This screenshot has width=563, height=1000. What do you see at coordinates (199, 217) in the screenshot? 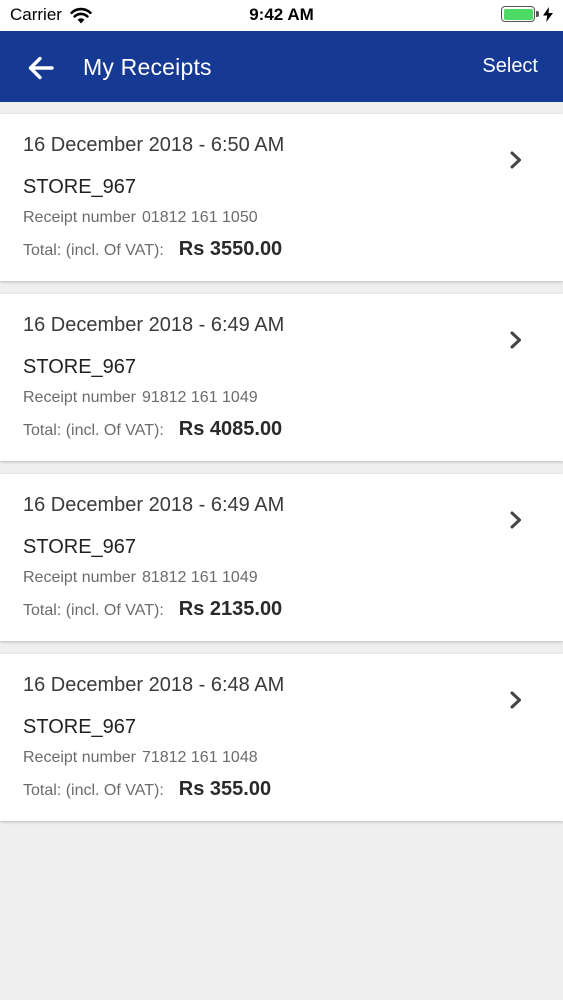
I see `receipt-number-value: 01812 161 1050` at bounding box center [199, 217].